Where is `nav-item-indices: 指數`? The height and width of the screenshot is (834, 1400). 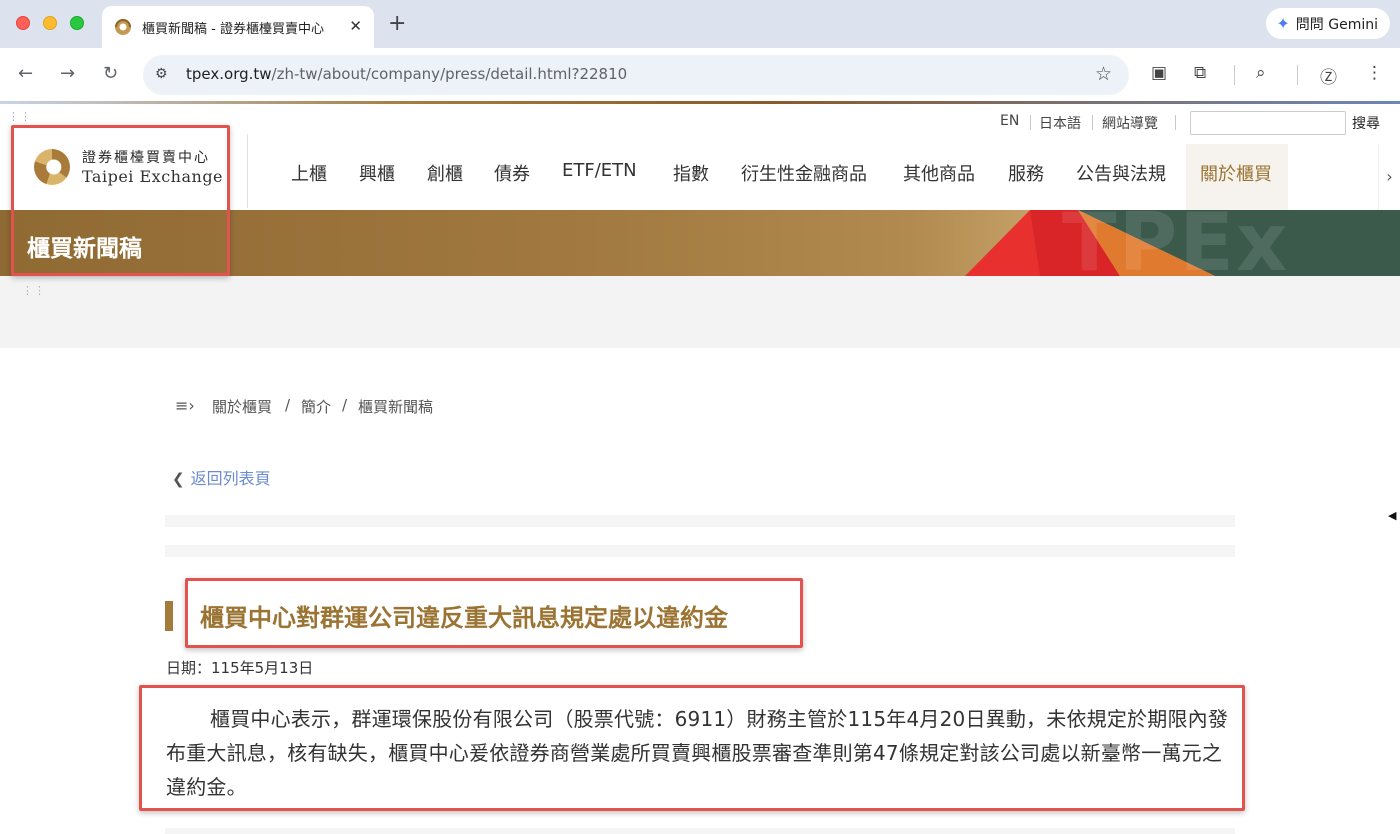 nav-item-indices: 指數 is located at coordinates (691, 173).